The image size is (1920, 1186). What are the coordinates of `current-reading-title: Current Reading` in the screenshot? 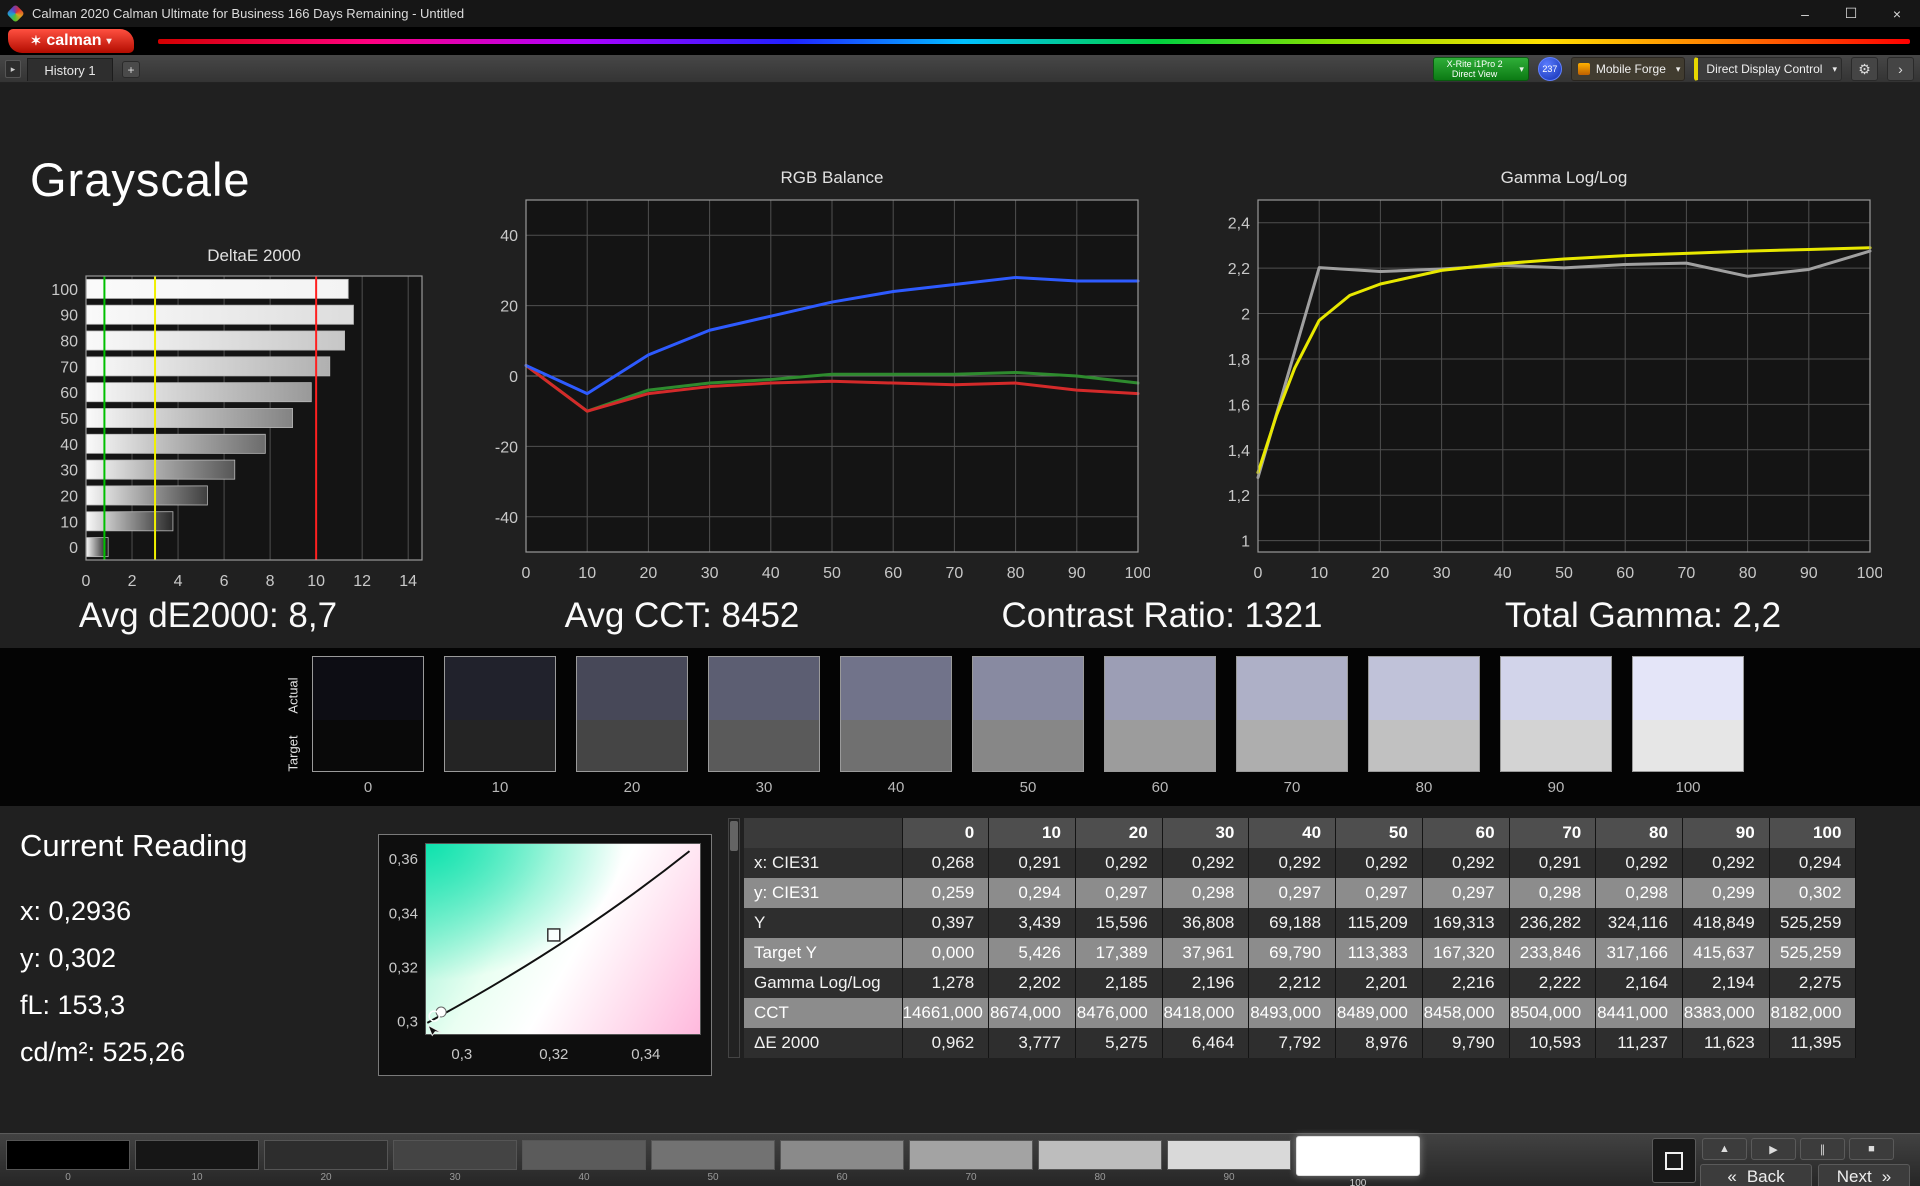 It's located at (134, 845).